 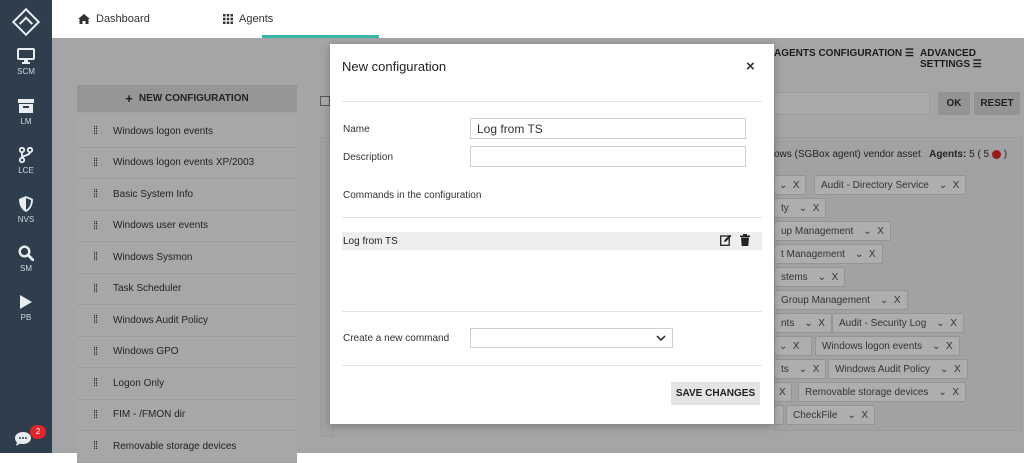 I want to click on remove-tag-icon: X, so click(x=782, y=392).